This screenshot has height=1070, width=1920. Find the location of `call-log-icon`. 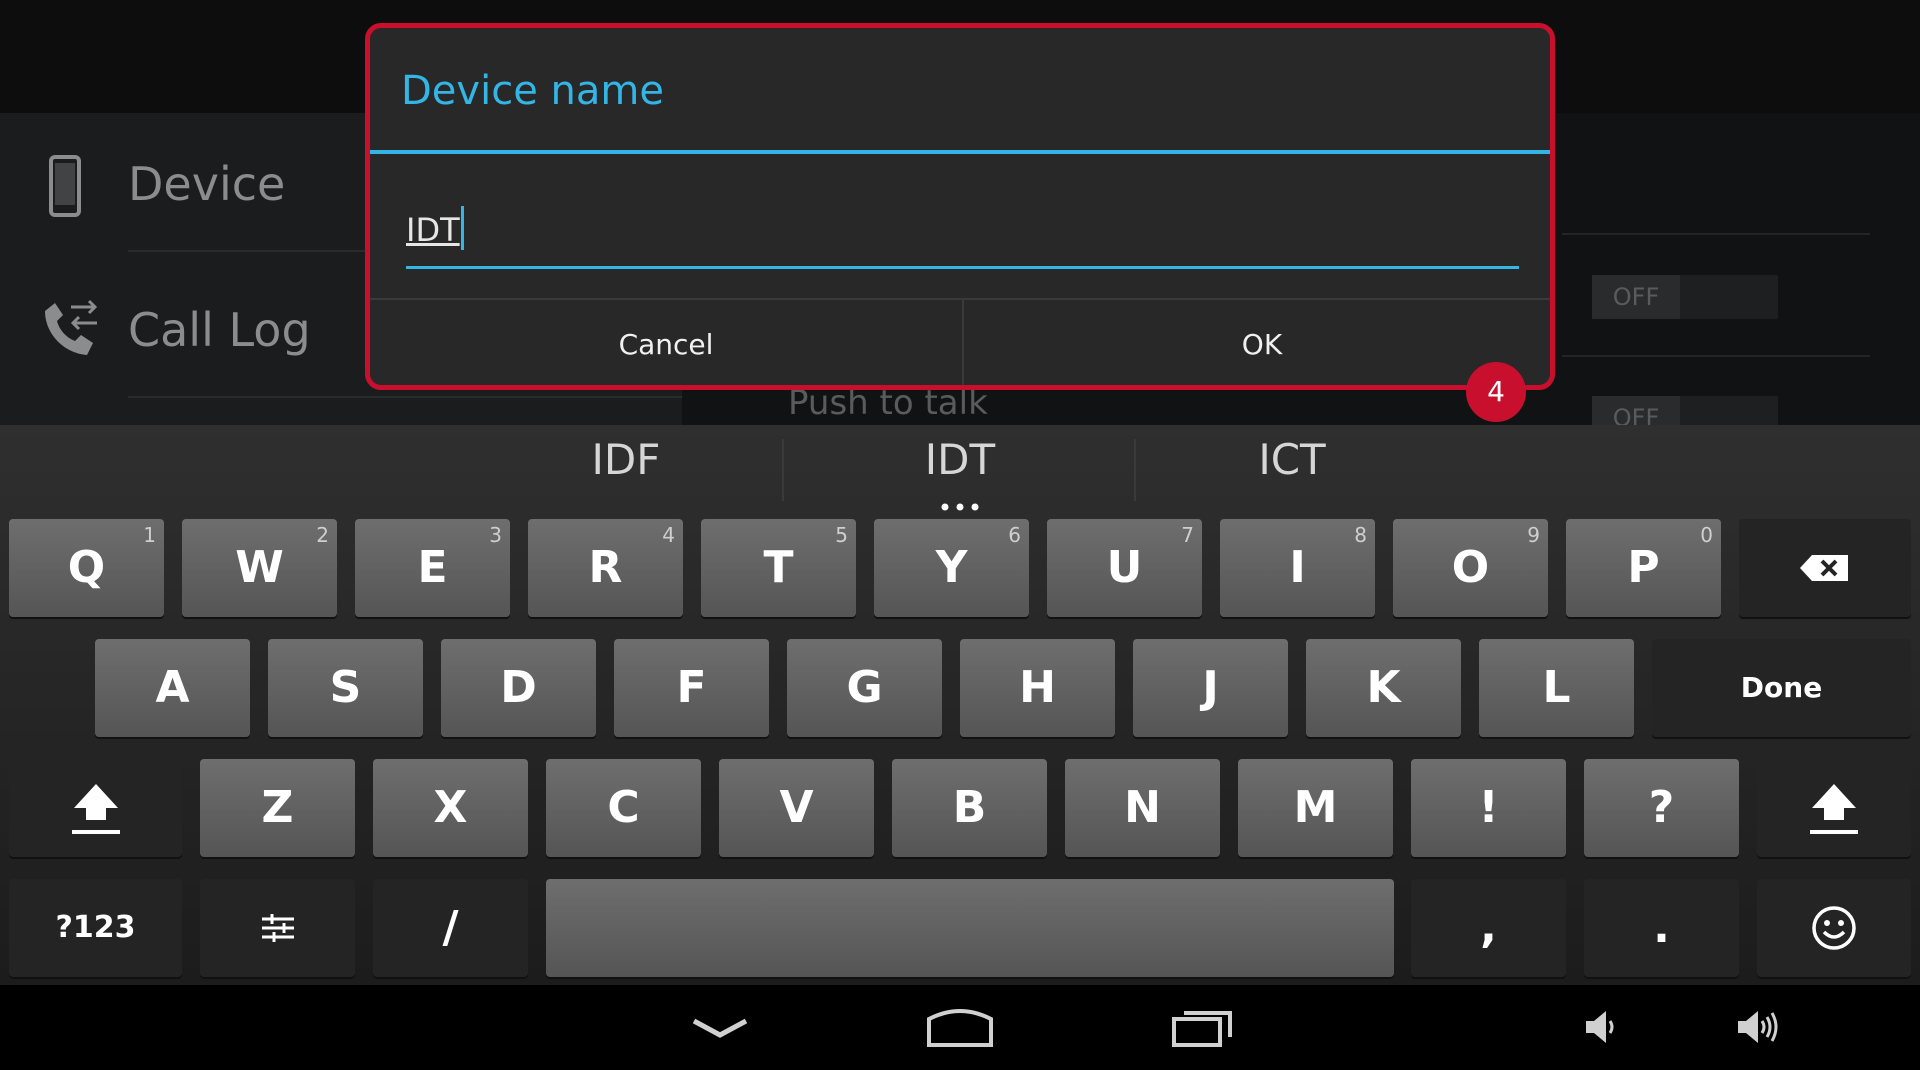

call-log-icon is located at coordinates (66, 328).